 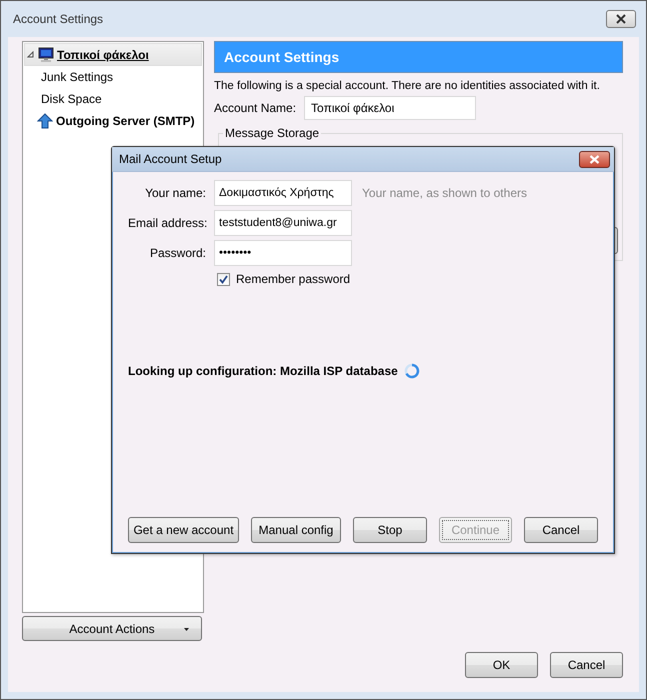 I want to click on checkbox-label: Remember password, so click(x=293, y=279).